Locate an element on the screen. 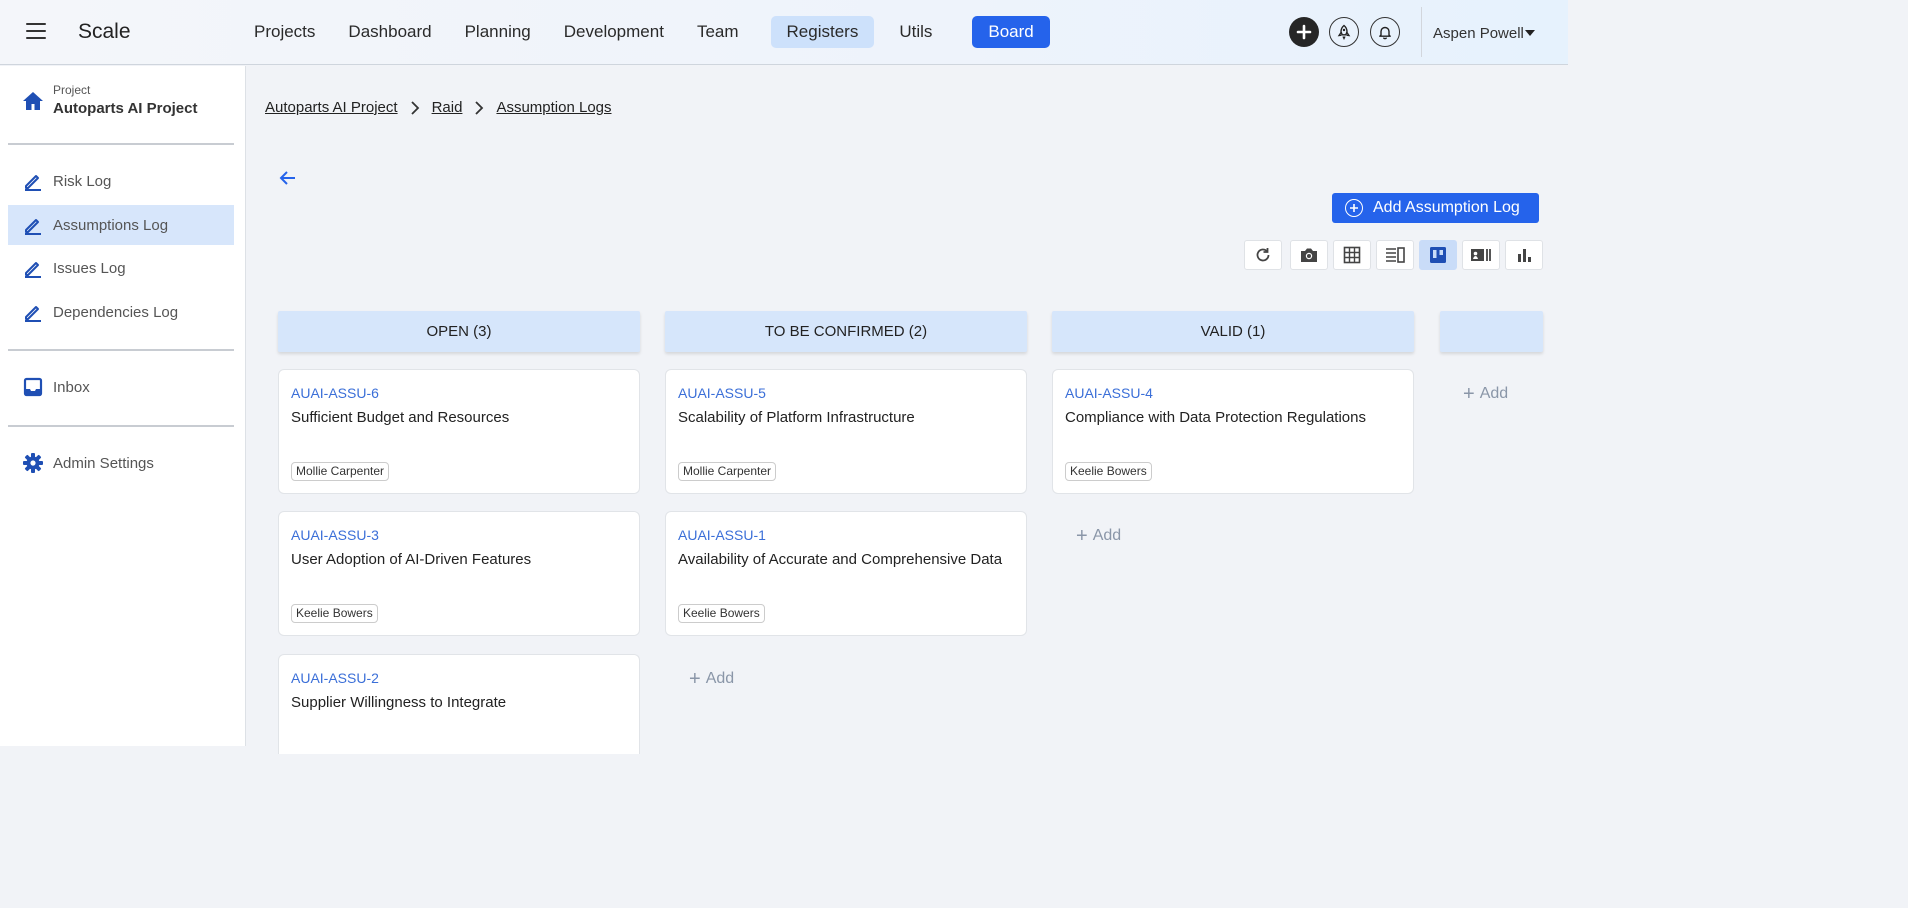 The width and height of the screenshot is (1908, 908). sidebar-item-assumptions-log: Assumptions Log is located at coordinates (121, 225).